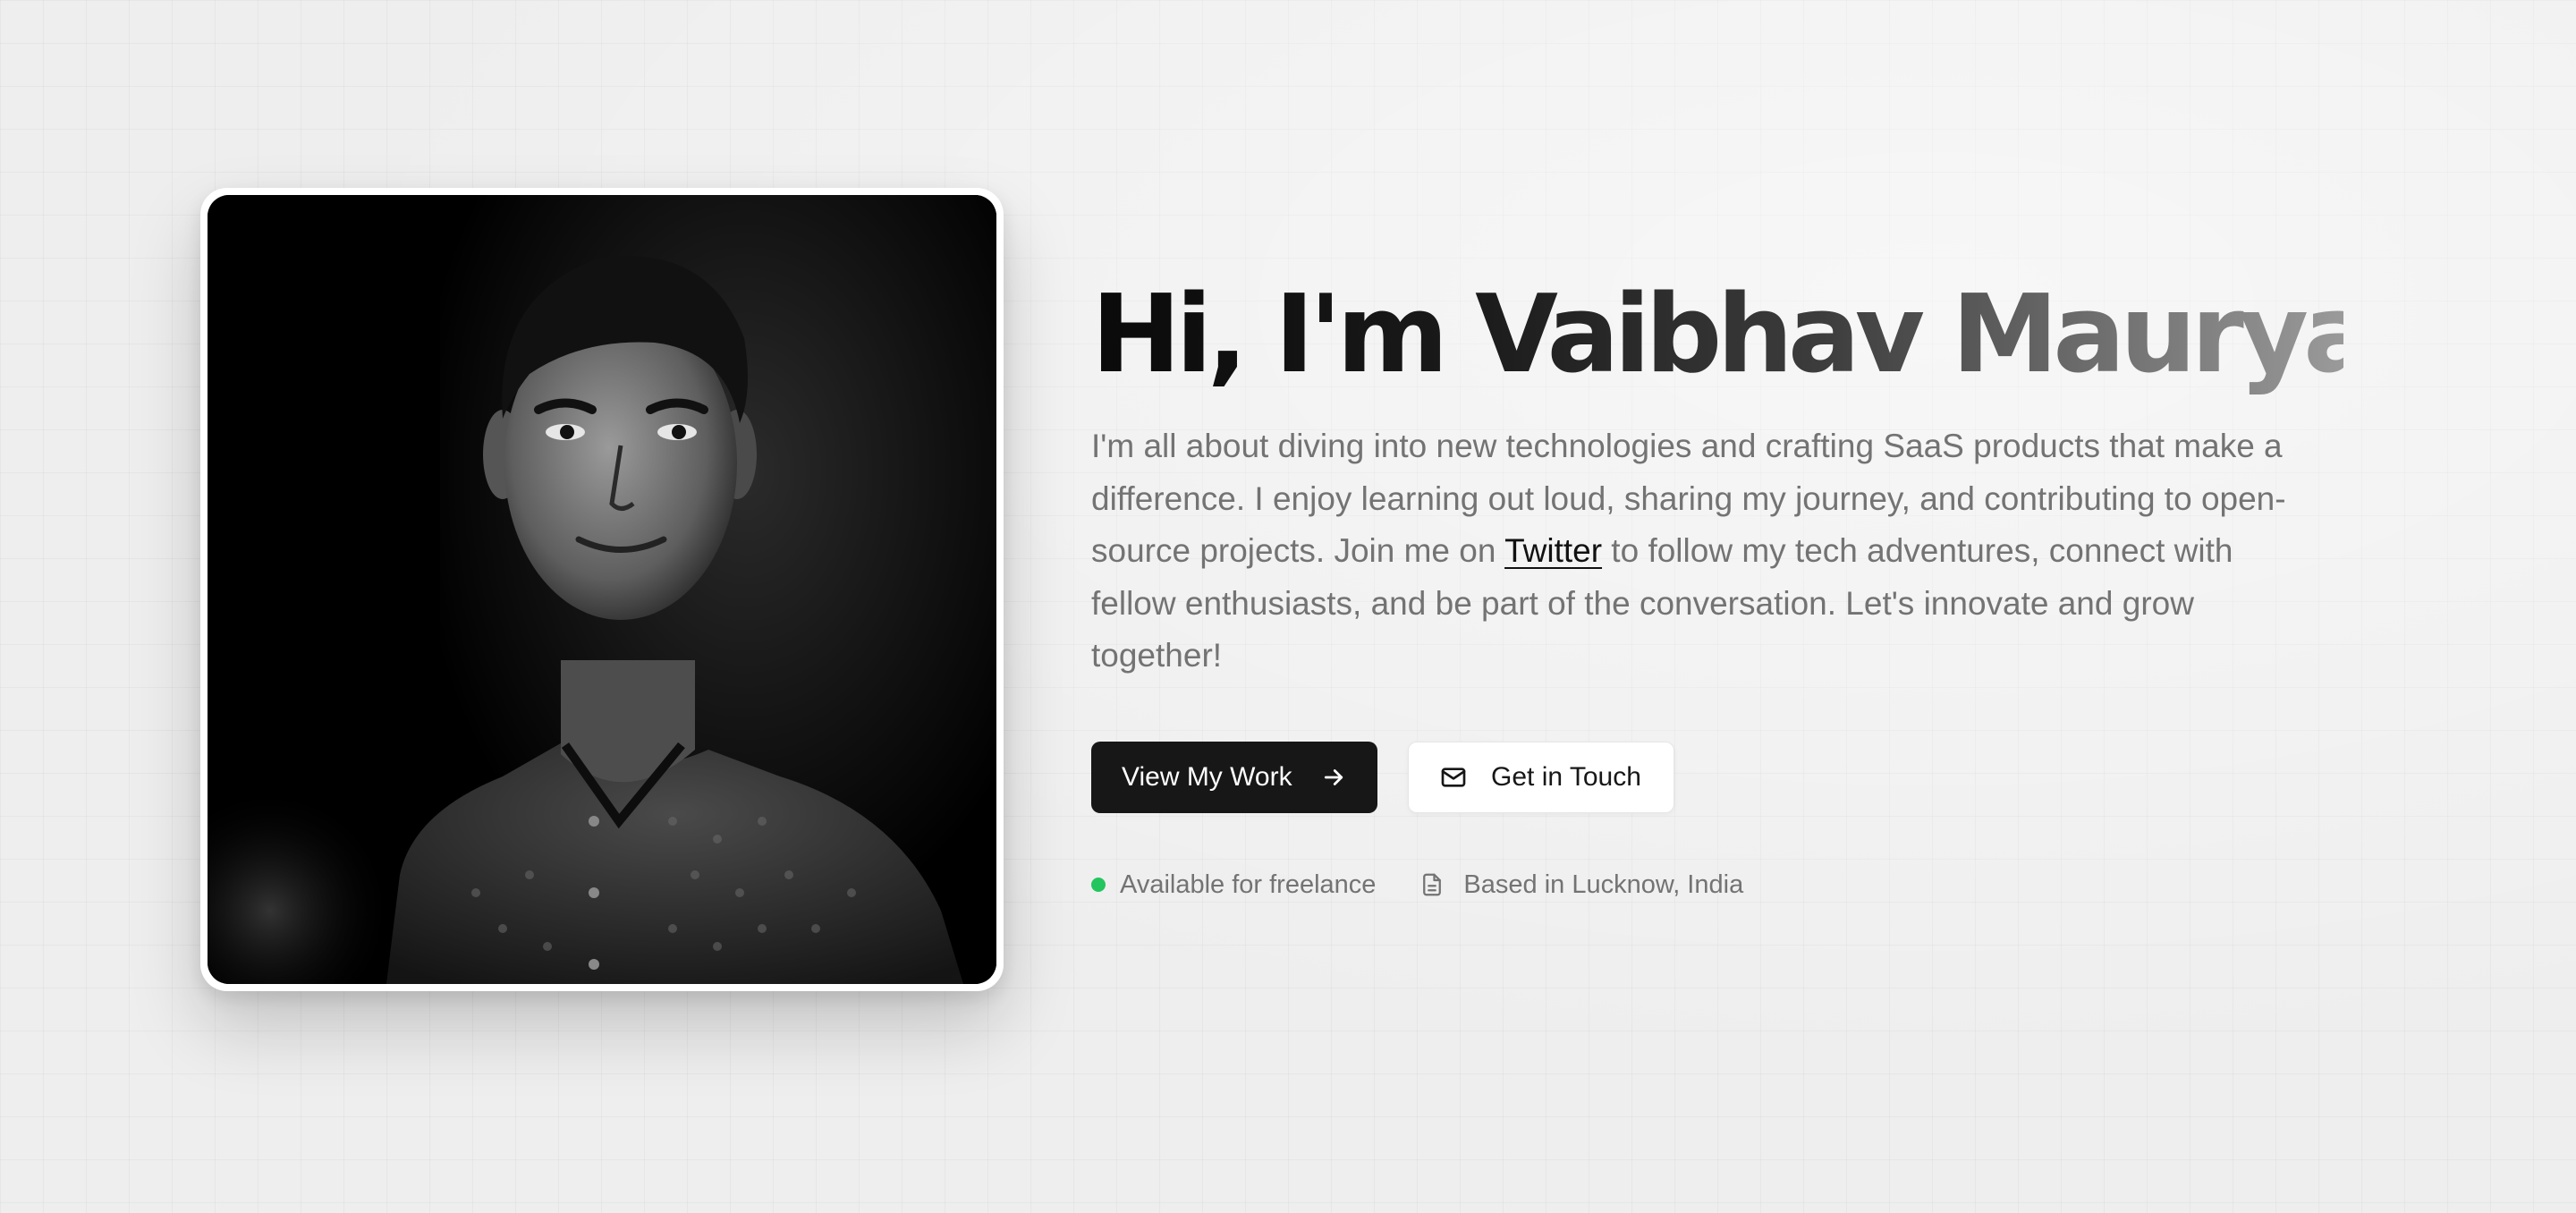 The width and height of the screenshot is (2576, 1213). I want to click on arrow-right-icon, so click(1333, 777).